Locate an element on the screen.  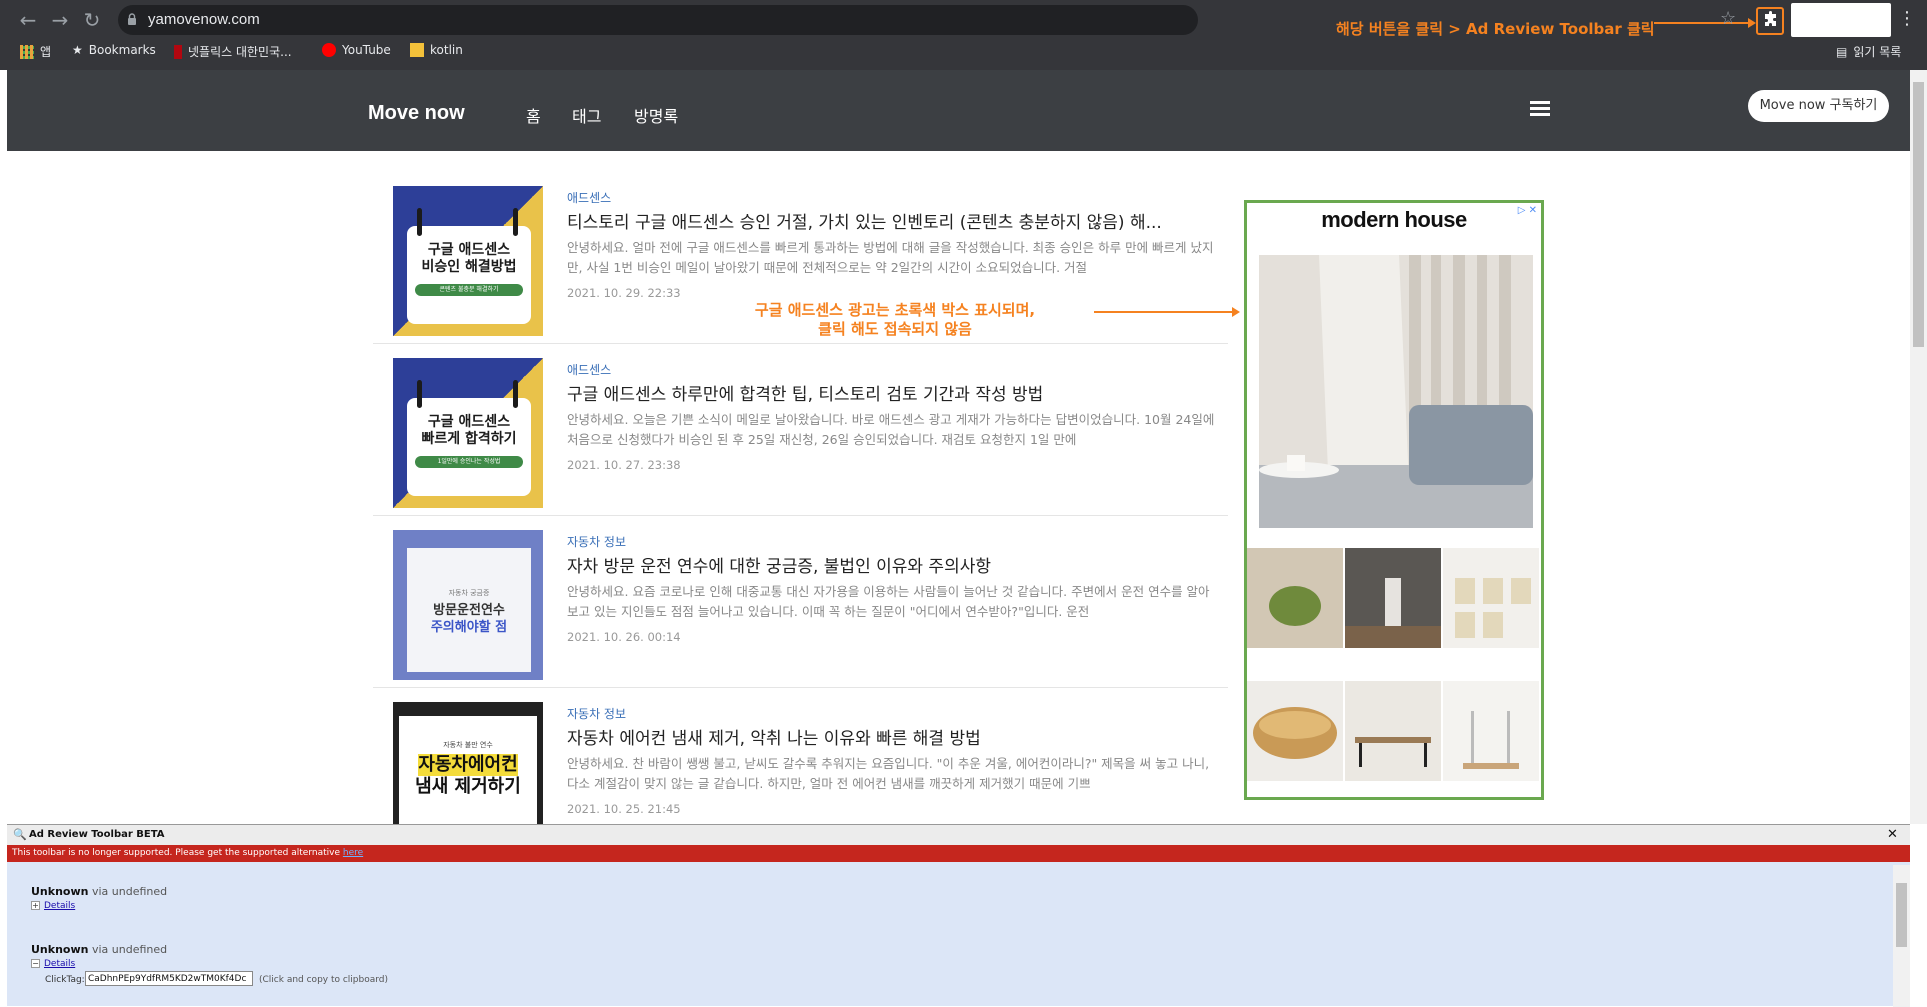
toolbar-title: Ad Review Toolbar BETA is located at coordinates (97, 834).